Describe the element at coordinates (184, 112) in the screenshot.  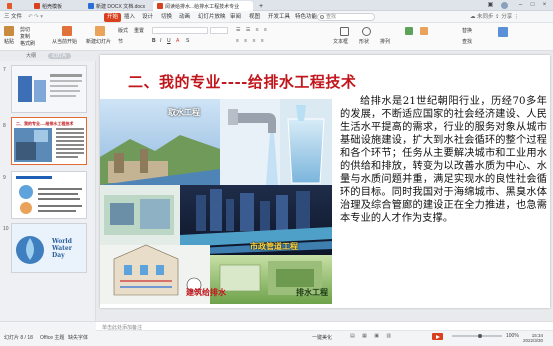
I see `label-intake: 取水工程` at that location.